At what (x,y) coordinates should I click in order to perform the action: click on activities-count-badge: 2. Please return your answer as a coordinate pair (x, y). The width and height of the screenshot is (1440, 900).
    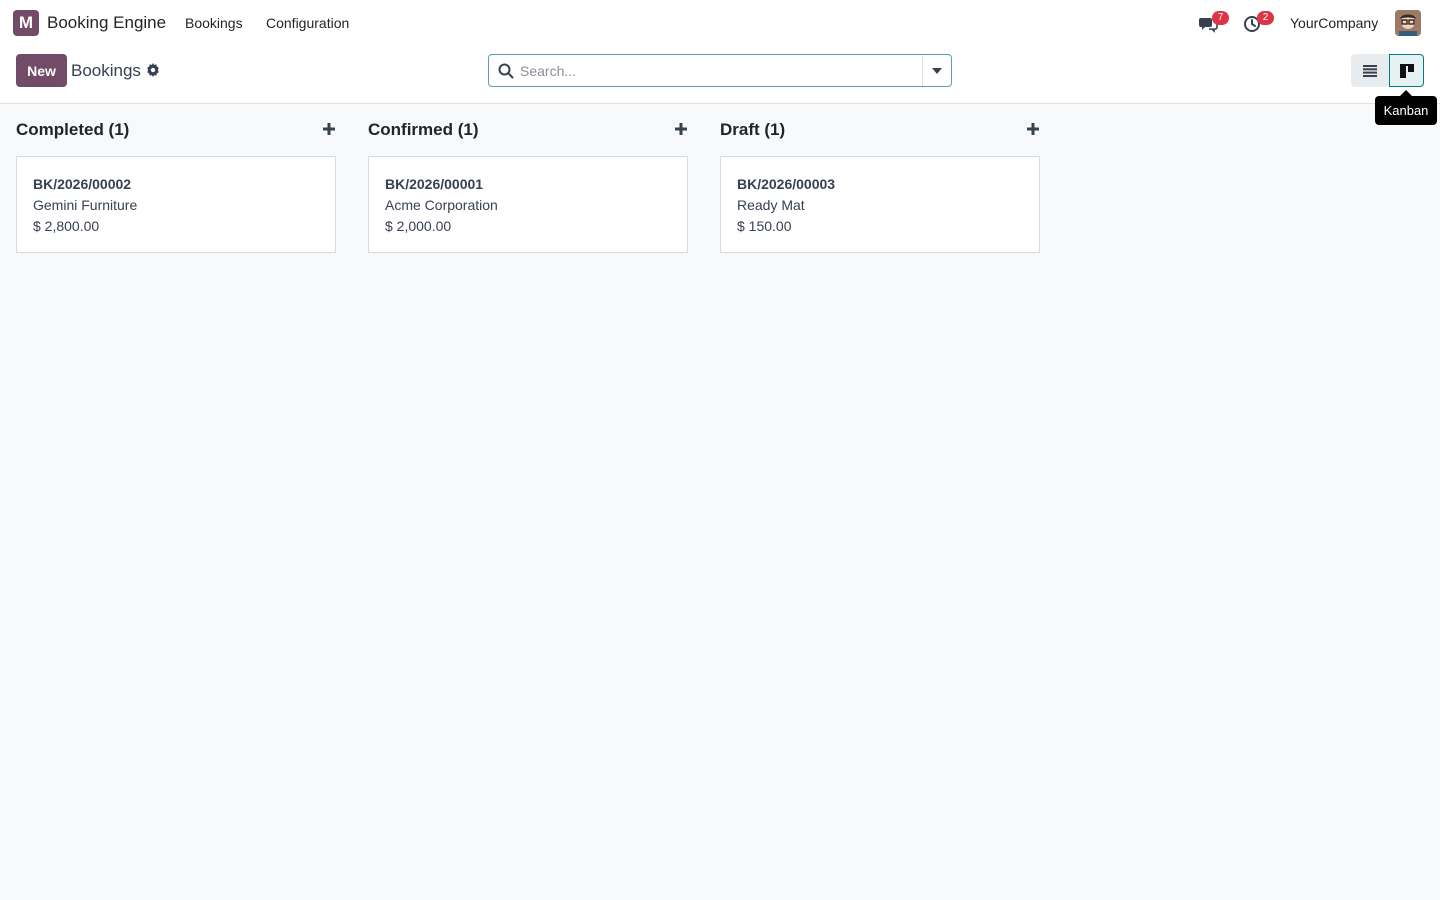
    Looking at the image, I should click on (1265, 18).